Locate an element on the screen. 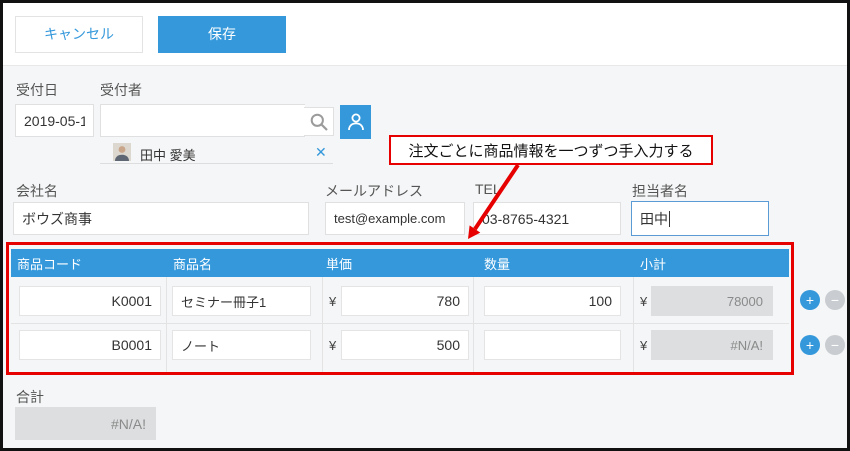 This screenshot has width=850, height=451. text-caret is located at coordinates (669, 218).